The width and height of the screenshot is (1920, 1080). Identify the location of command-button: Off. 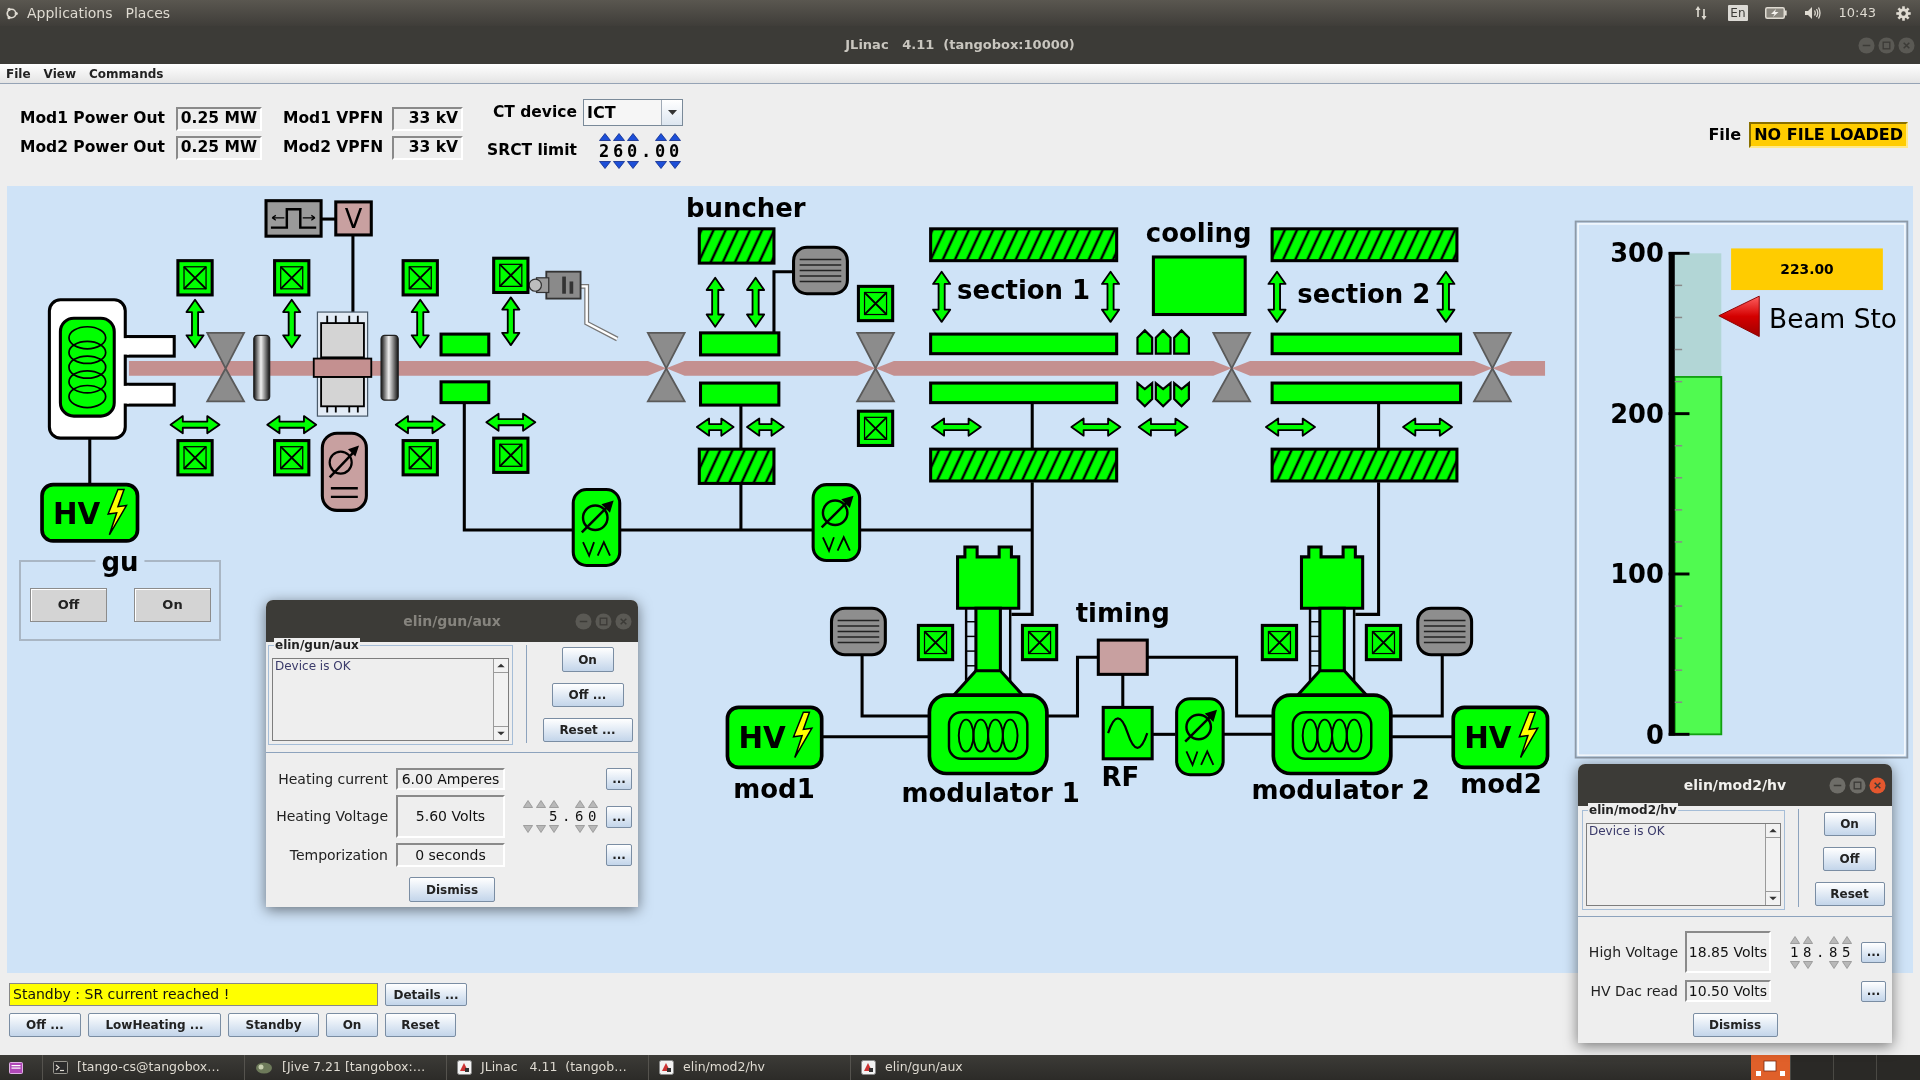
(1849, 859).